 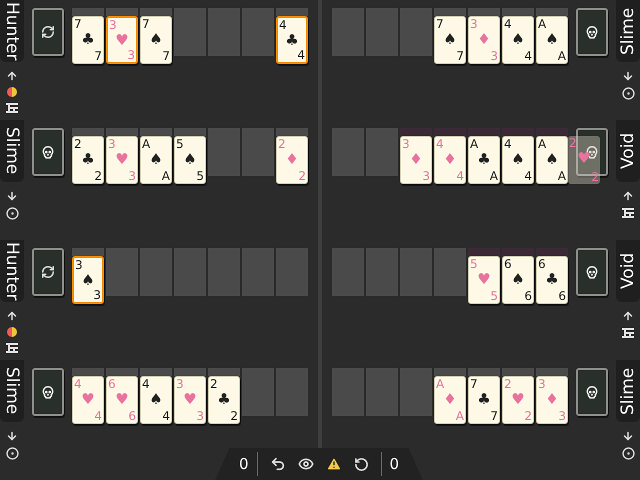 I want to click on card-rank: 7, so click(x=460, y=56).